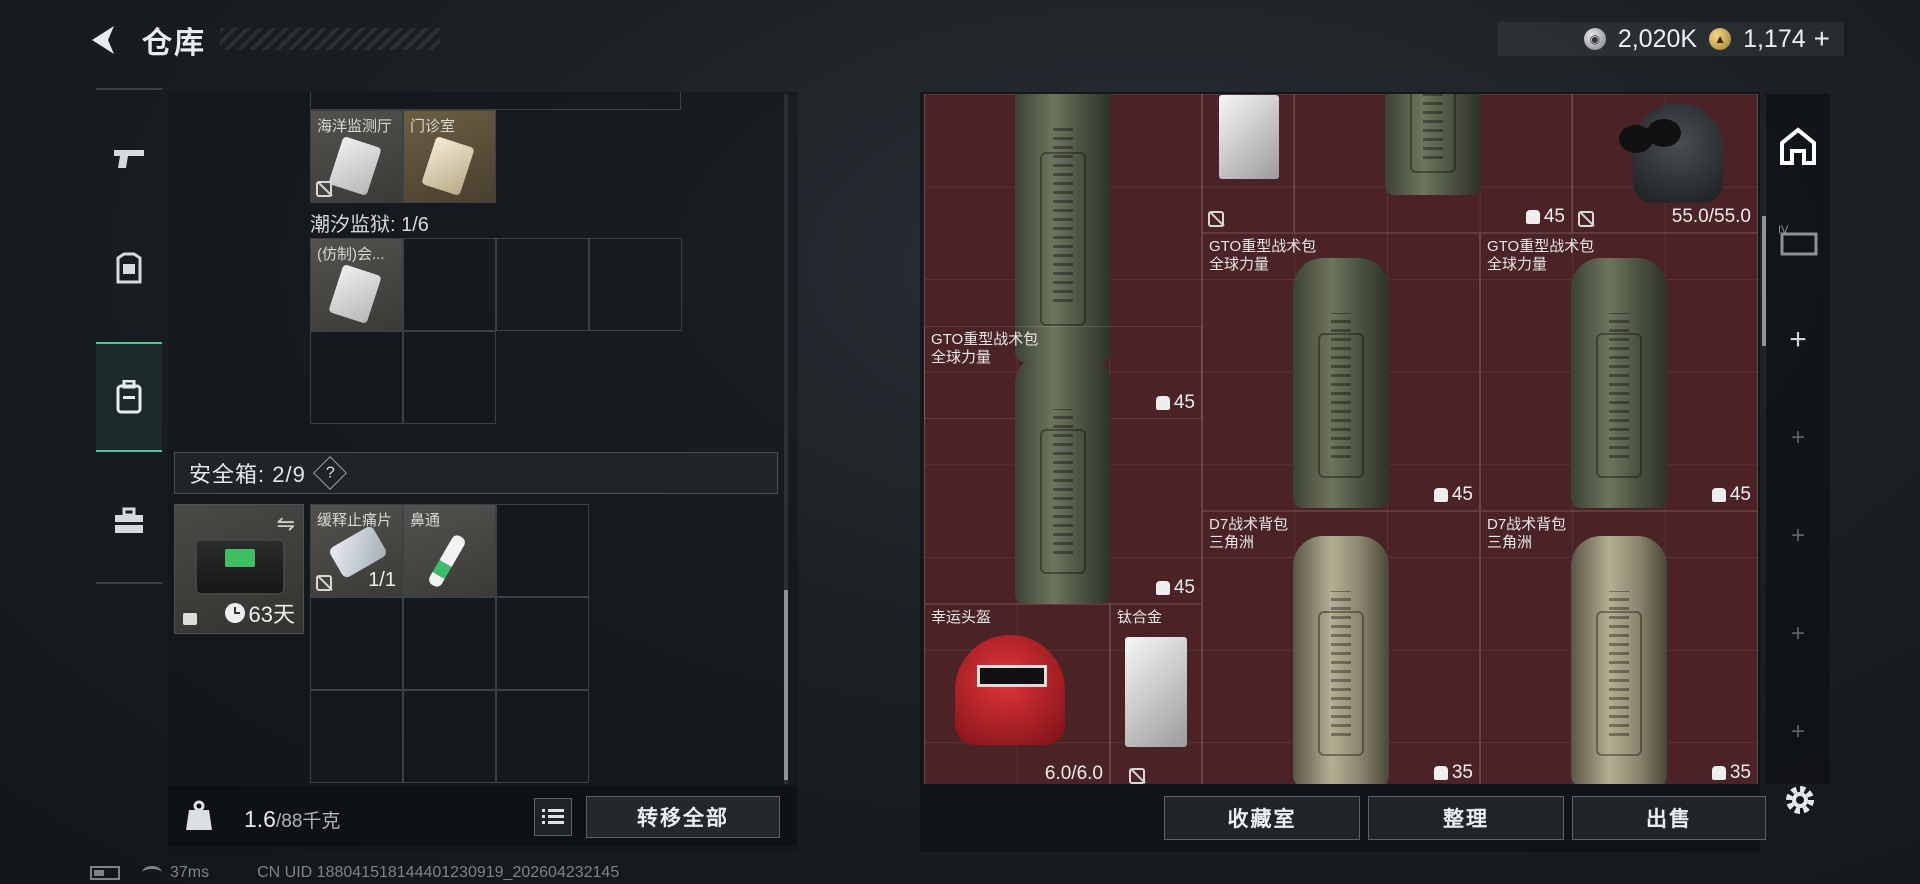  I want to click on stash-item: 55.0/55.0, so click(1665, 163).